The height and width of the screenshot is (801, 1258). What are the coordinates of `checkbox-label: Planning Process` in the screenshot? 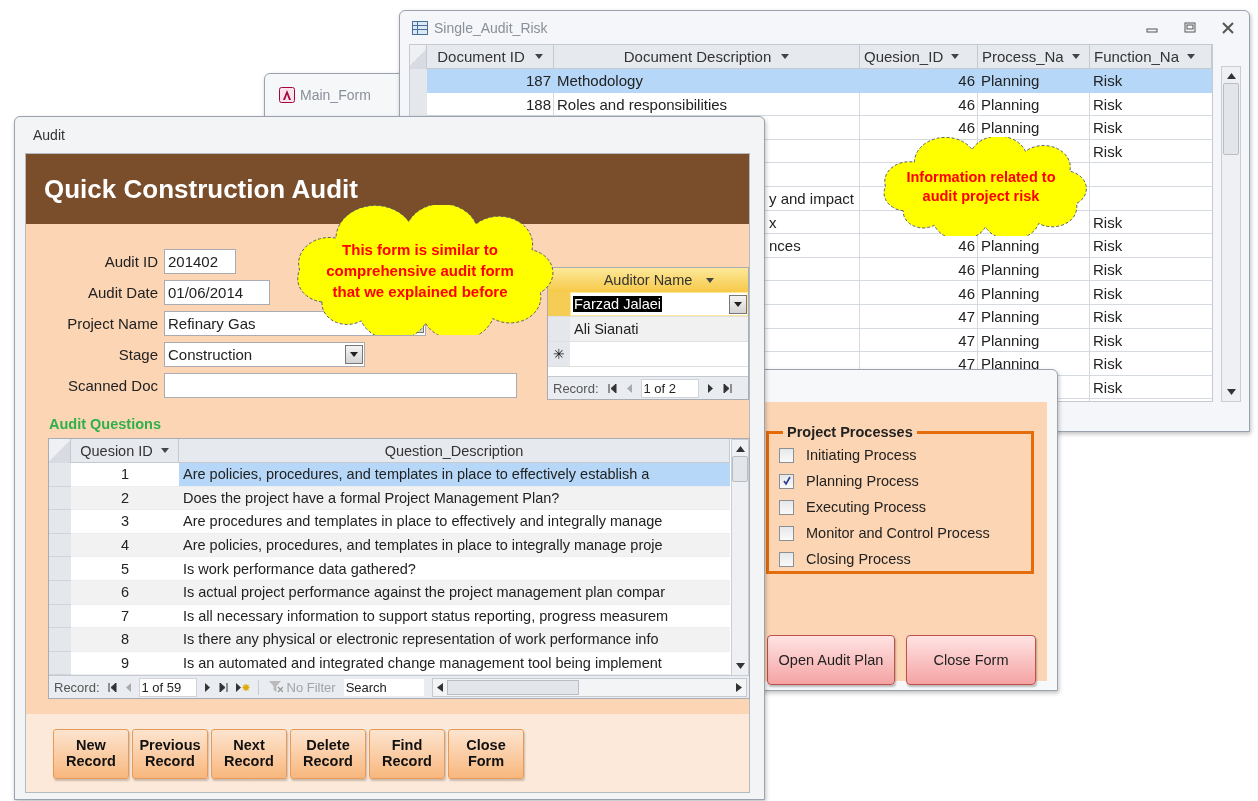 It's located at (862, 481).